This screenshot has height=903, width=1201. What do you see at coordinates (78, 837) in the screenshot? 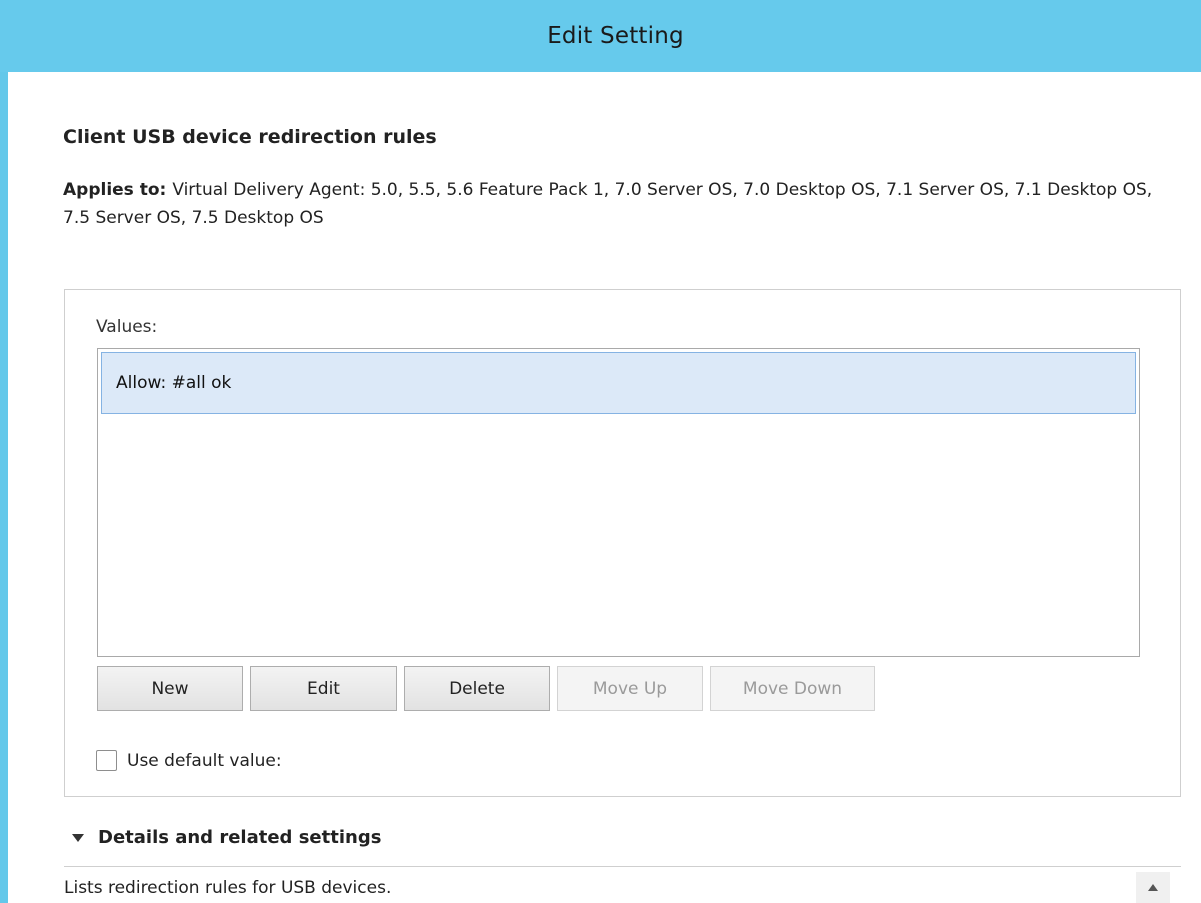
I see `triangle-down-icon` at bounding box center [78, 837].